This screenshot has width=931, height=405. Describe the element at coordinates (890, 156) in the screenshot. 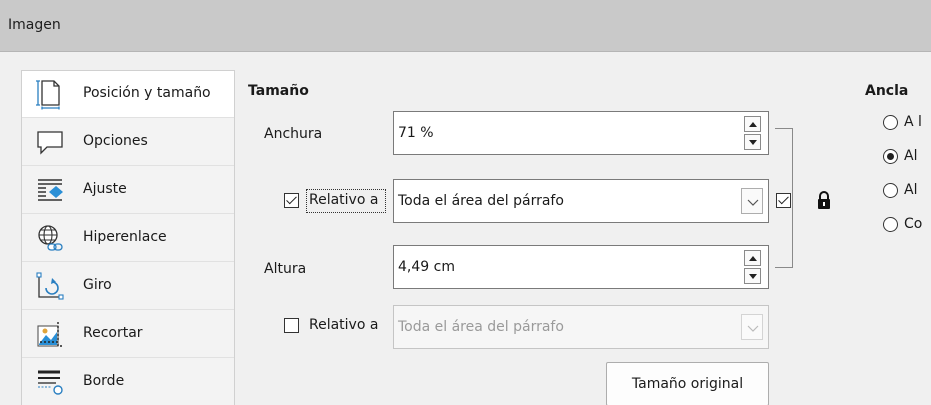

I see `anchor-radio-to-paragraph` at that location.